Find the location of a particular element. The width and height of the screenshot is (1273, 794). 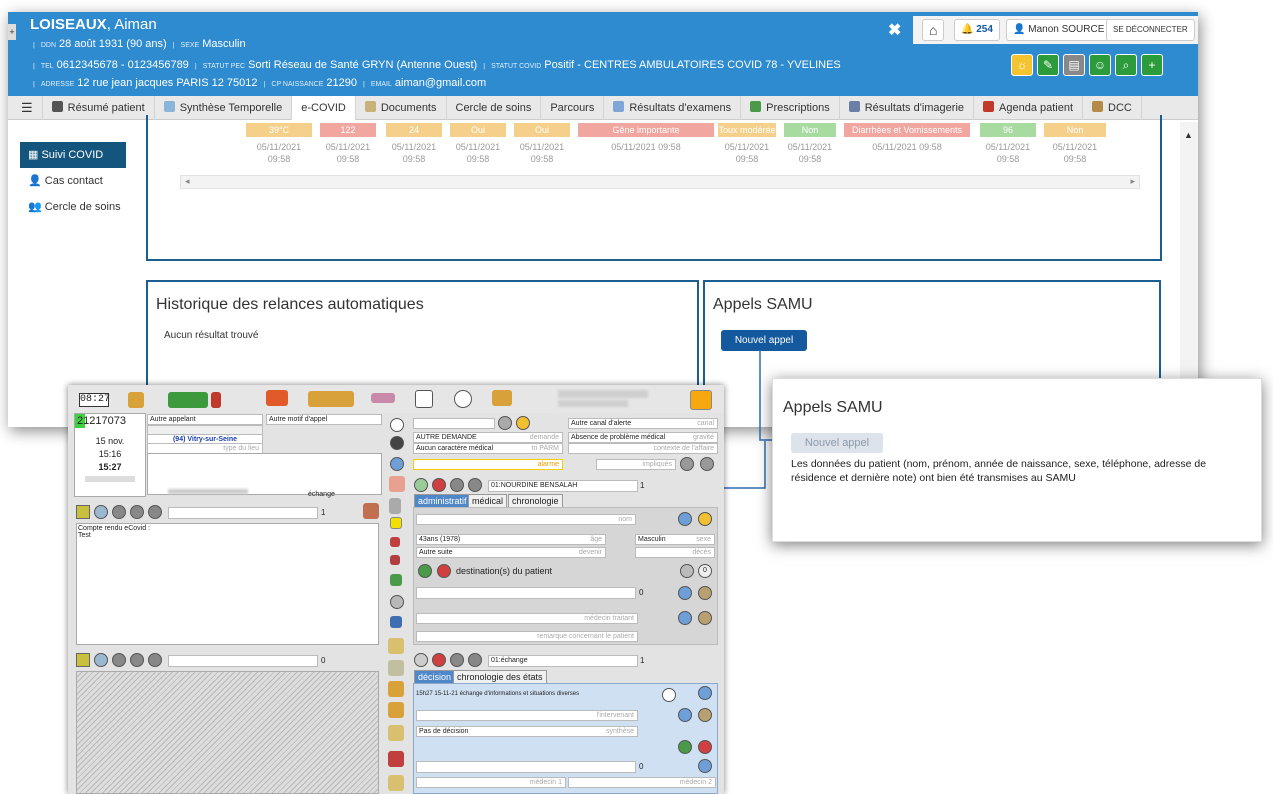

devenir-field: Autre suite devenir is located at coordinates (511, 552).